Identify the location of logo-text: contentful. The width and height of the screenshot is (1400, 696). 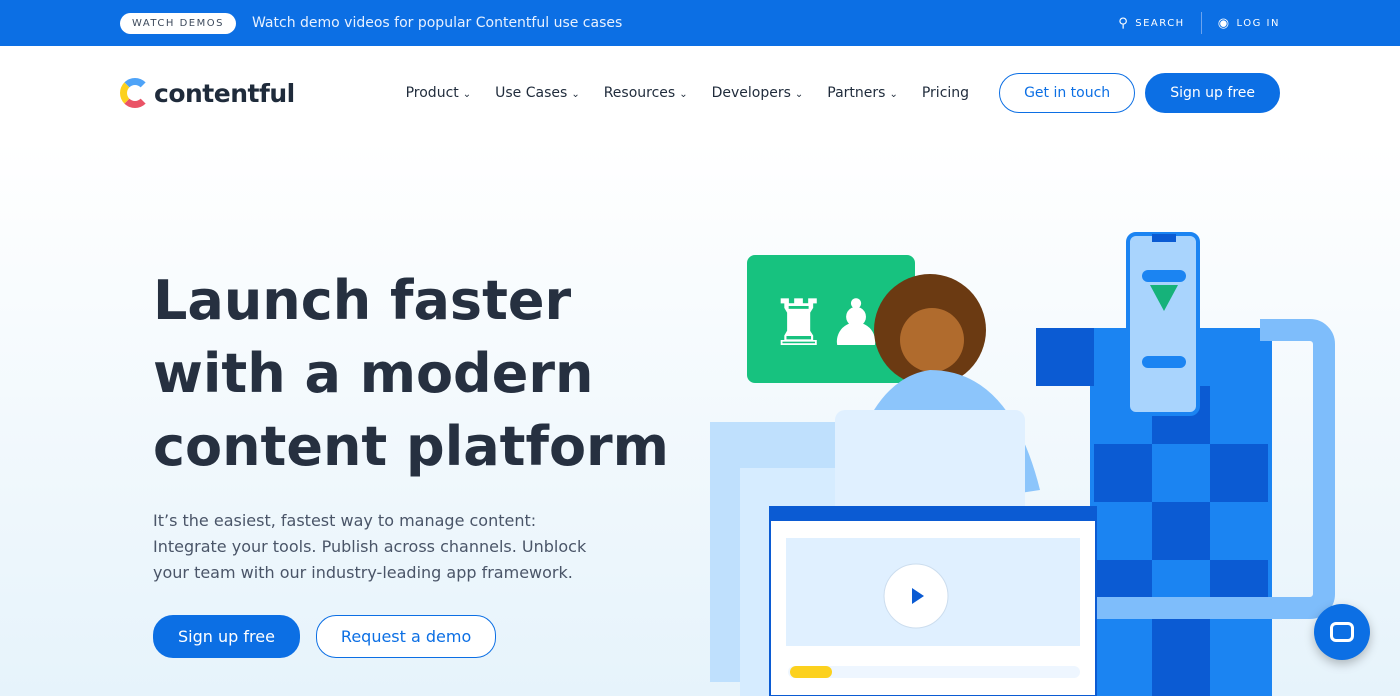
(224, 93).